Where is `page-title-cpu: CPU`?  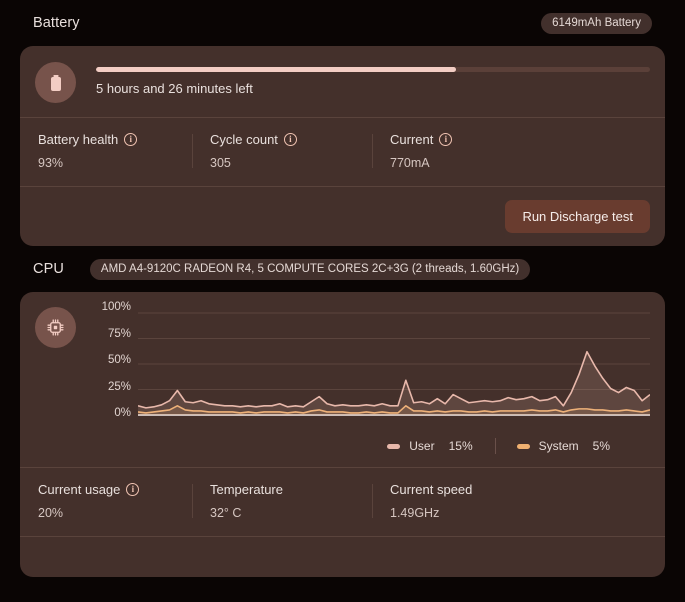 page-title-cpu: CPU is located at coordinates (48, 269).